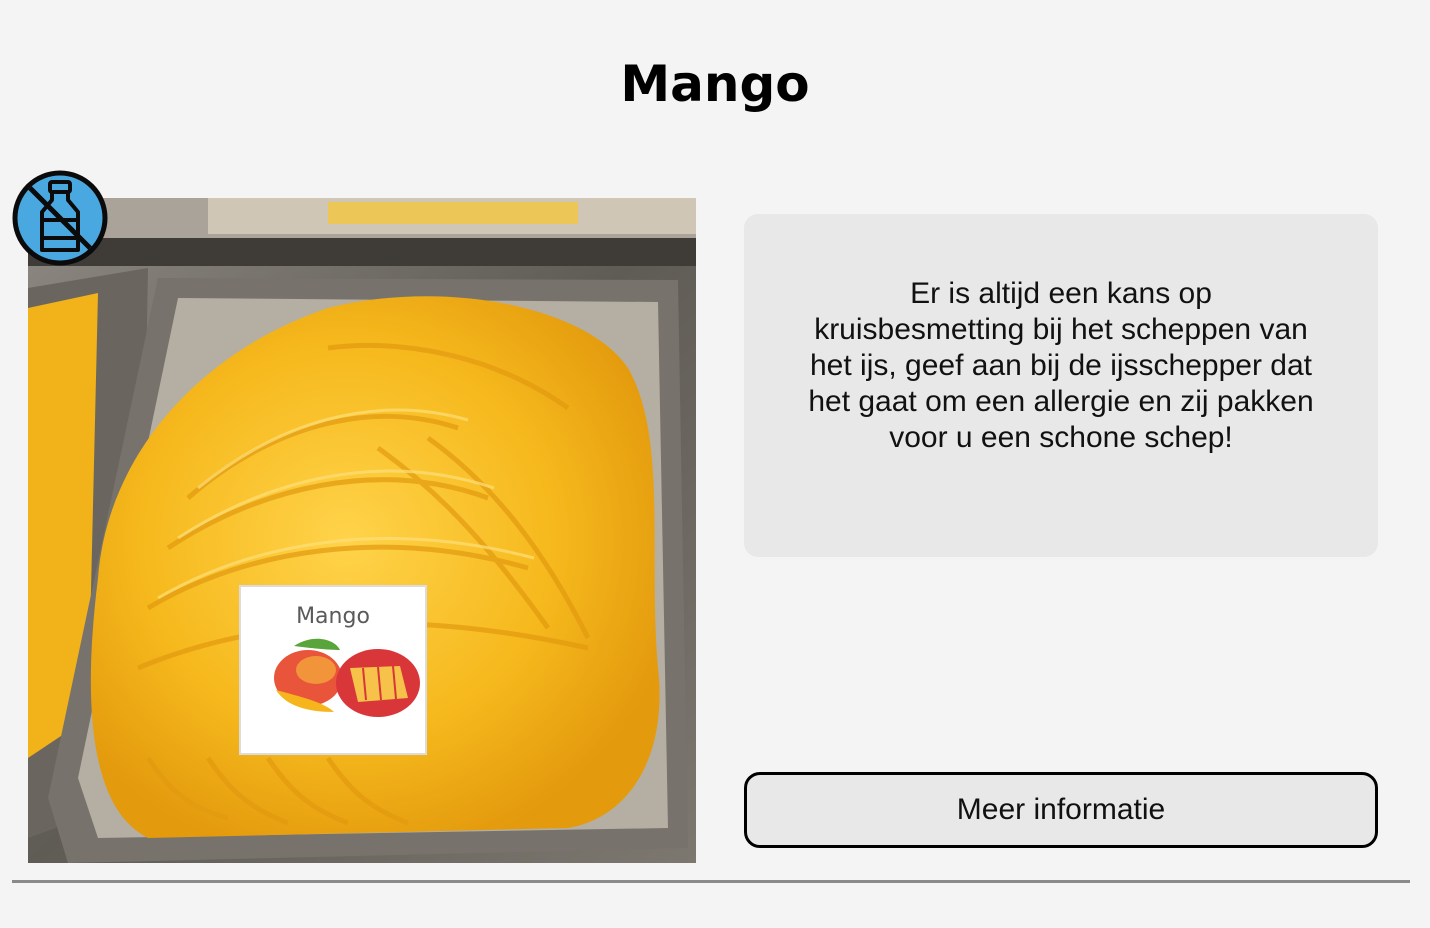  Describe the element at coordinates (1061, 810) in the screenshot. I see `more-info-button: Meer informatie` at that location.